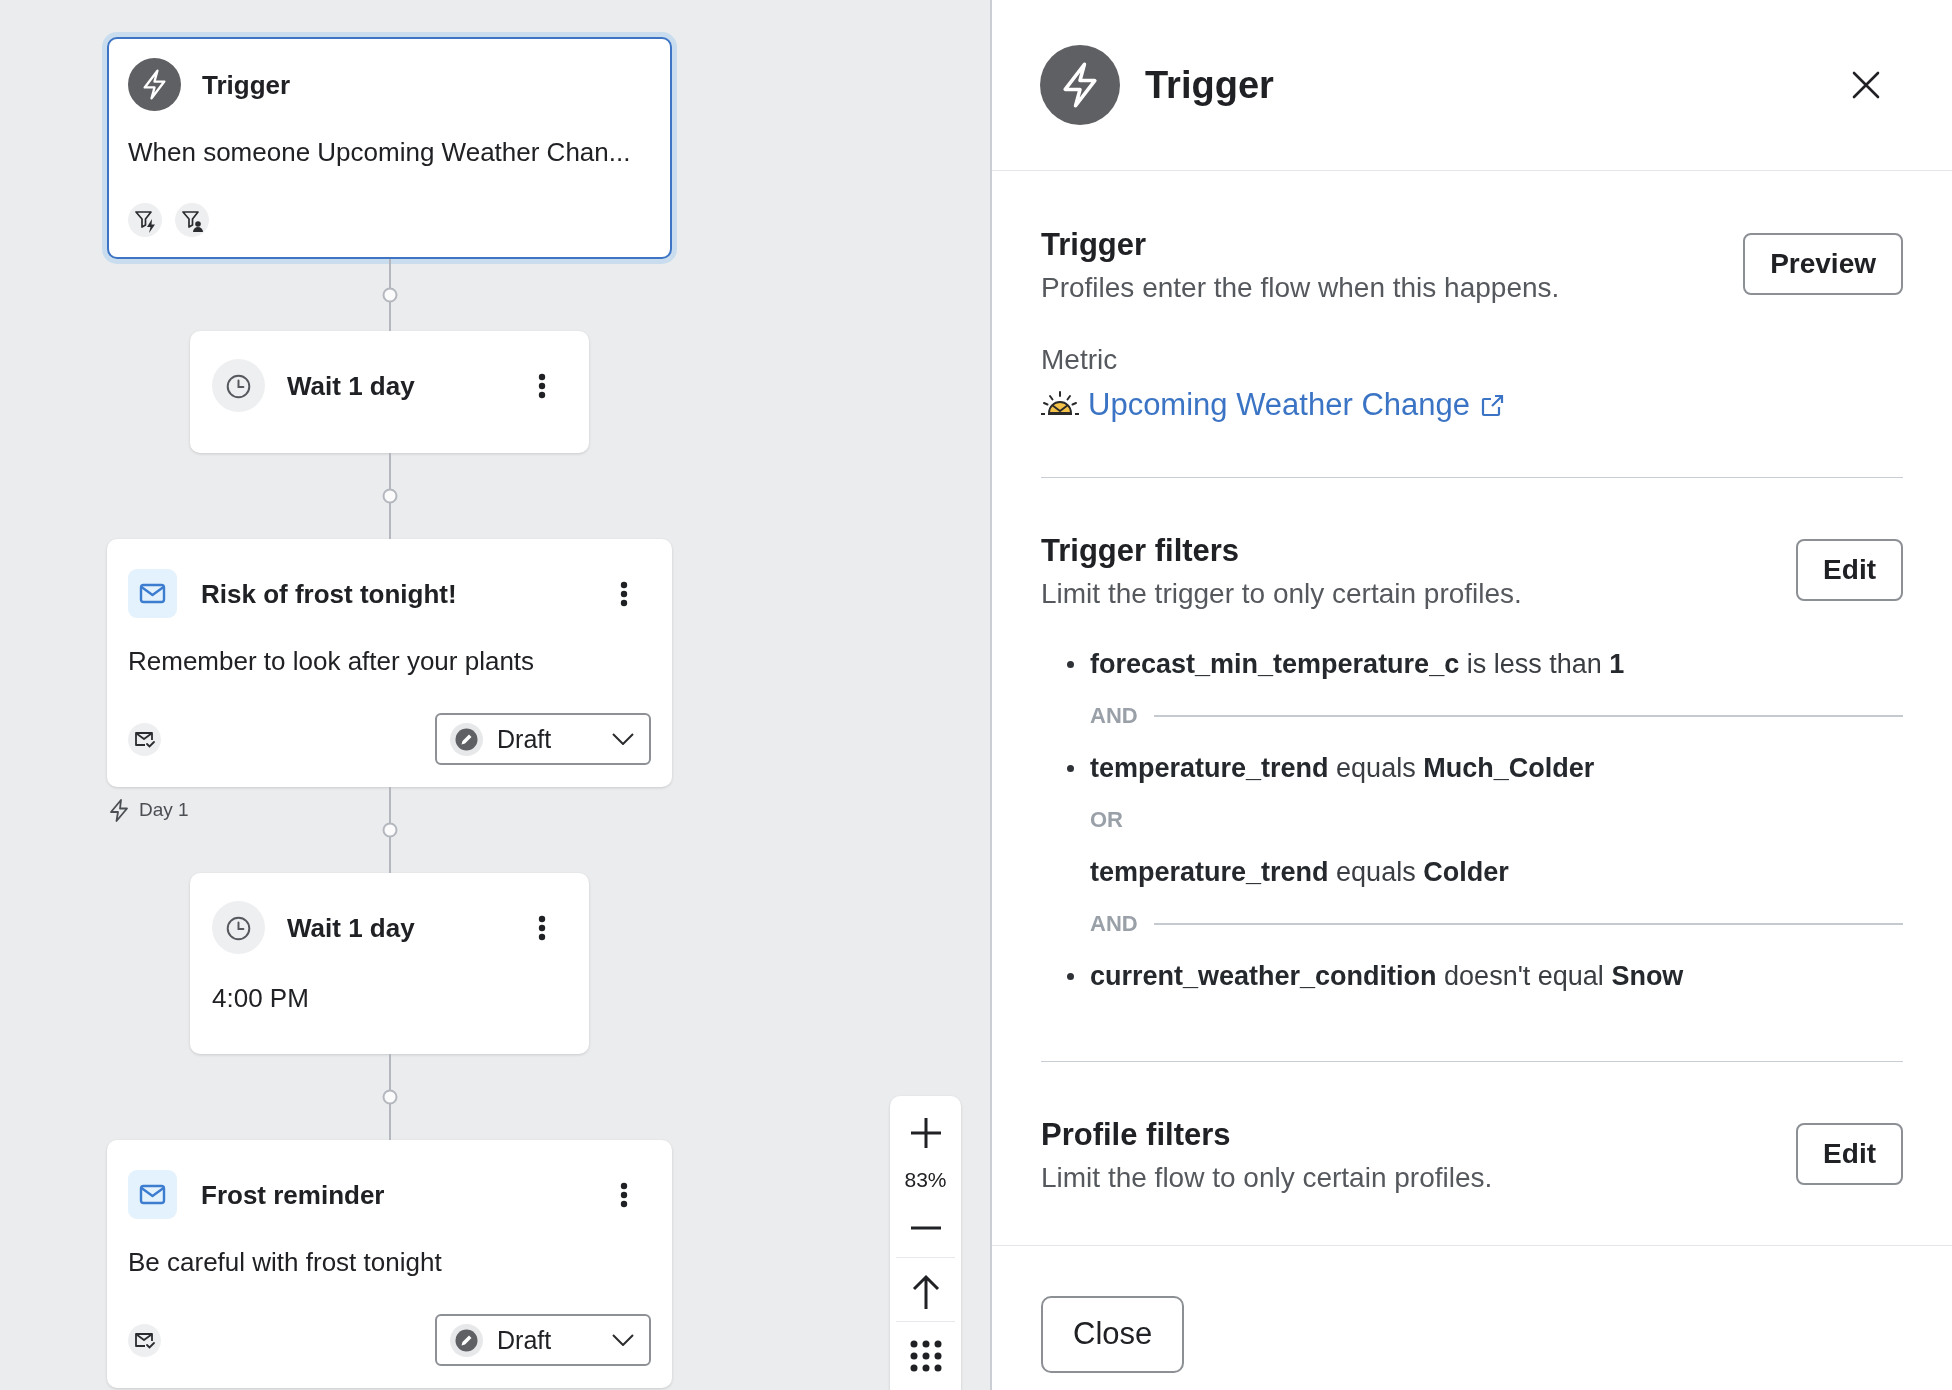 The image size is (1952, 1390). What do you see at coordinates (164, 810) in the screenshot?
I see `day-label: Day 1` at bounding box center [164, 810].